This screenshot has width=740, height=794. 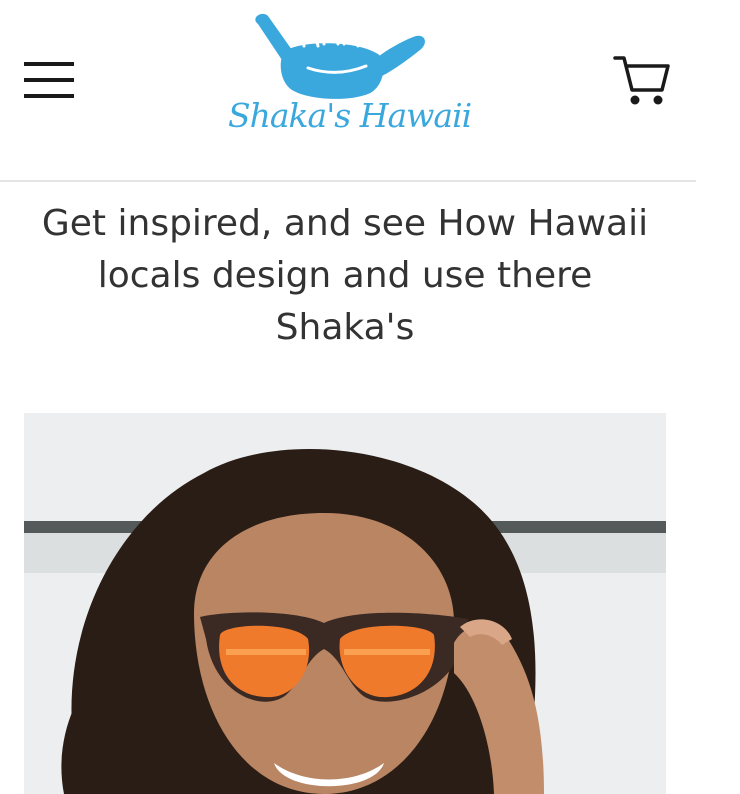 I want to click on cart-button, so click(x=642, y=81).